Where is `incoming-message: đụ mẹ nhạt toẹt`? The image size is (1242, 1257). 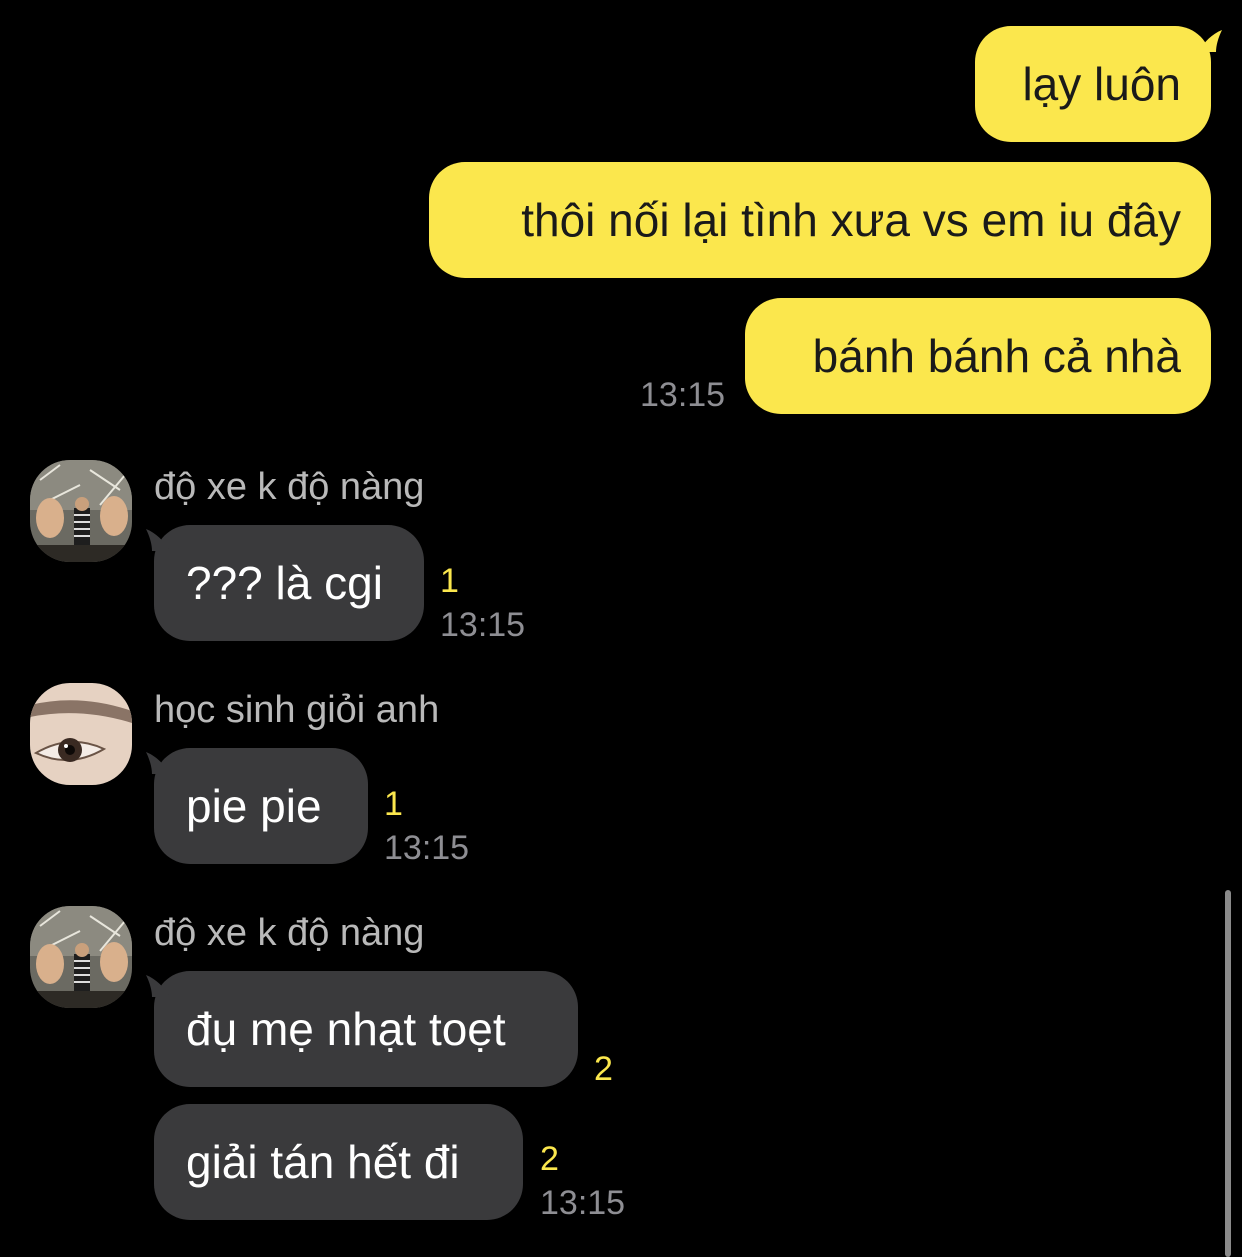
incoming-message: đụ mẹ nhạt toẹt is located at coordinates (366, 1029).